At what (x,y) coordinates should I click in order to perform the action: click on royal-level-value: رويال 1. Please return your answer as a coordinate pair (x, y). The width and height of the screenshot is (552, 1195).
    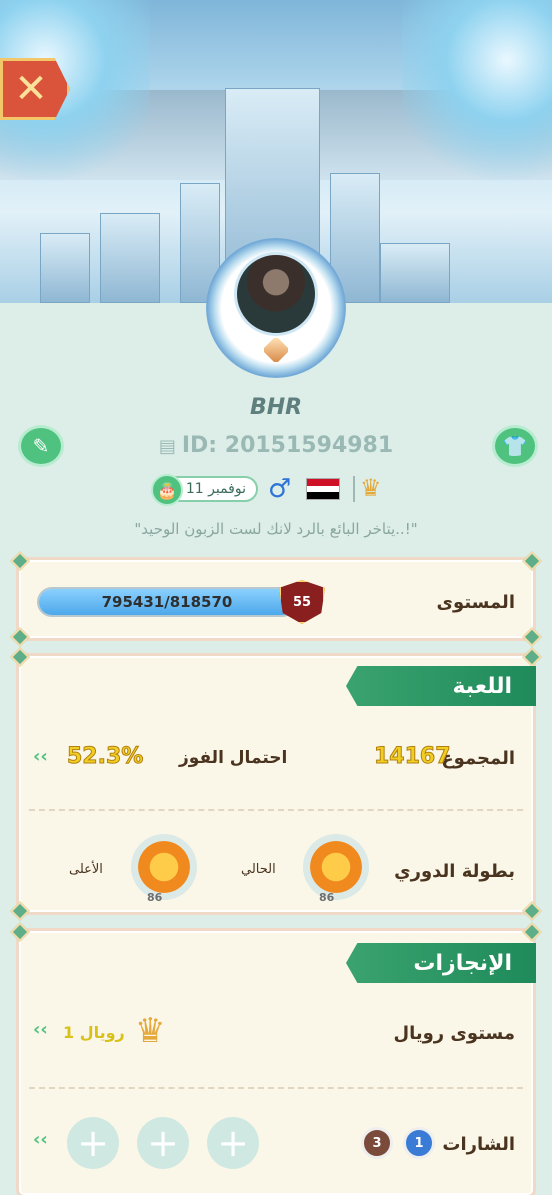
    Looking at the image, I should click on (94, 1032).